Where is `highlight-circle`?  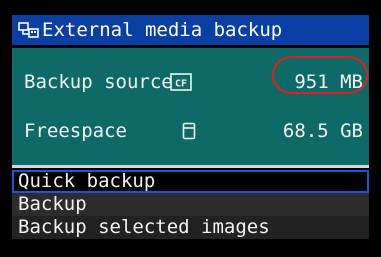
highlight-circle is located at coordinates (320, 75).